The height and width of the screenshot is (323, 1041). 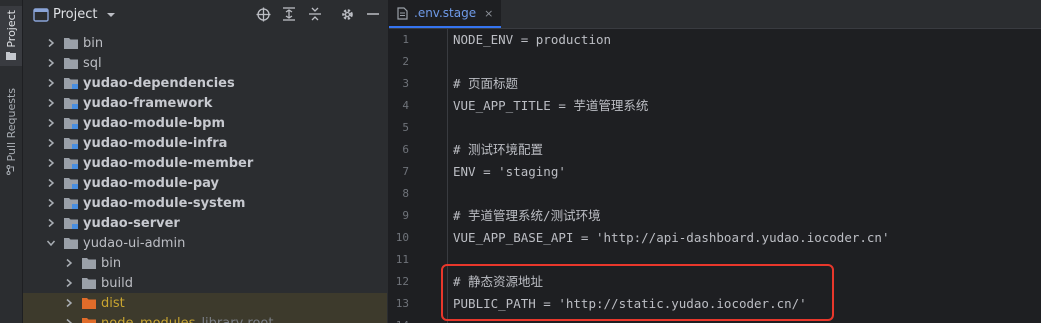 I want to click on tool-window-strip: Project Pull Requests, so click(x=11, y=161).